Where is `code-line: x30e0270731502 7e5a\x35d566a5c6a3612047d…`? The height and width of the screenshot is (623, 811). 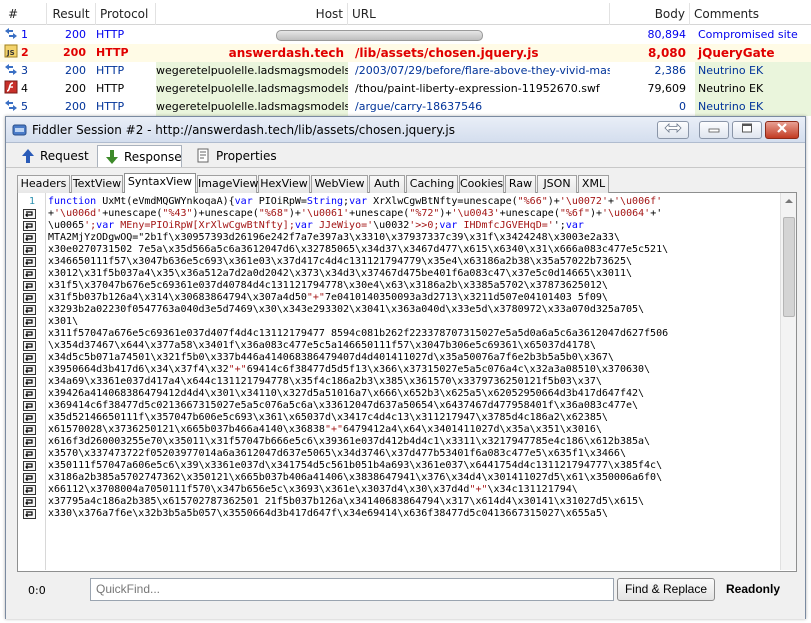
code-line: x30e0270731502 7e5a\x35d566a5c6a3612047d… is located at coordinates (358, 249).